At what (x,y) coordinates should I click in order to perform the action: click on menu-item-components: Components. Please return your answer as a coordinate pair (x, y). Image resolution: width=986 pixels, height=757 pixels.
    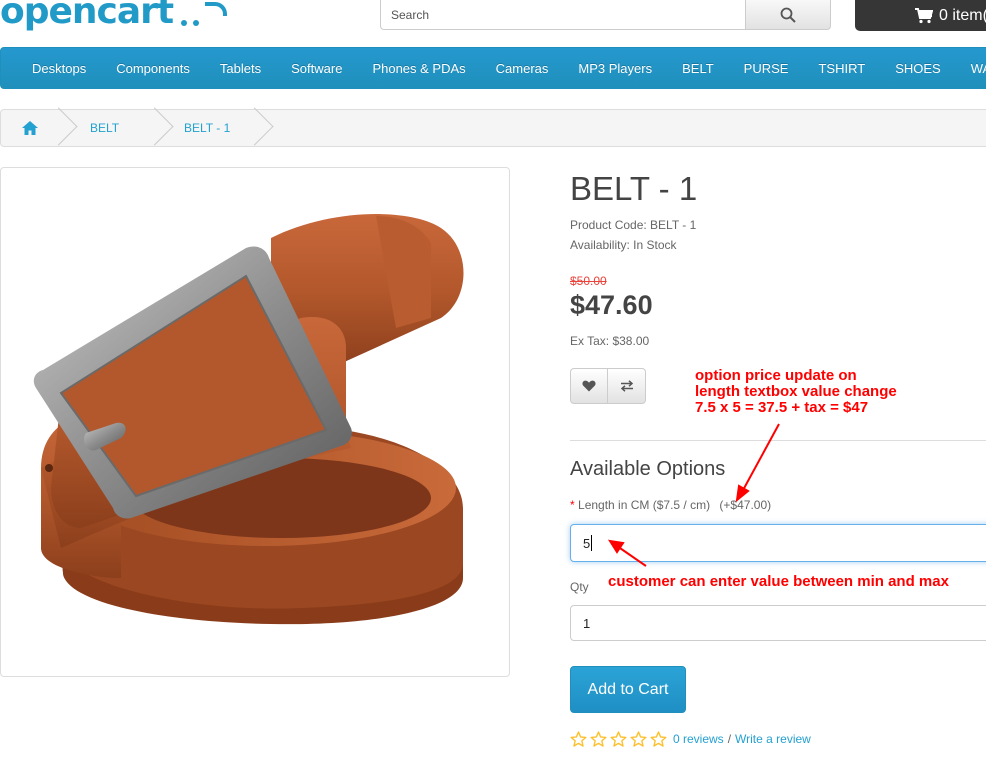
    Looking at the image, I should click on (153, 68).